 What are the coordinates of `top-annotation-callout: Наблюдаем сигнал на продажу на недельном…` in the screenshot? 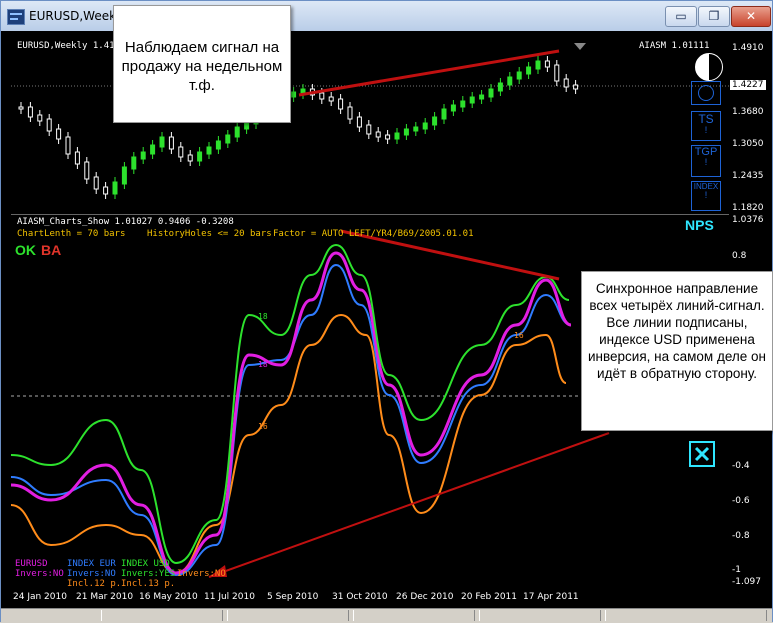 It's located at (202, 64).